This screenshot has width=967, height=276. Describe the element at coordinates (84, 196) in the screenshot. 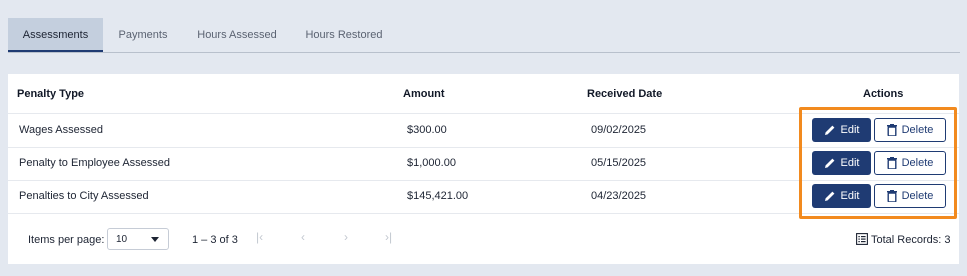

I see `penalty-type-cell: Penalties to City Assessed` at that location.